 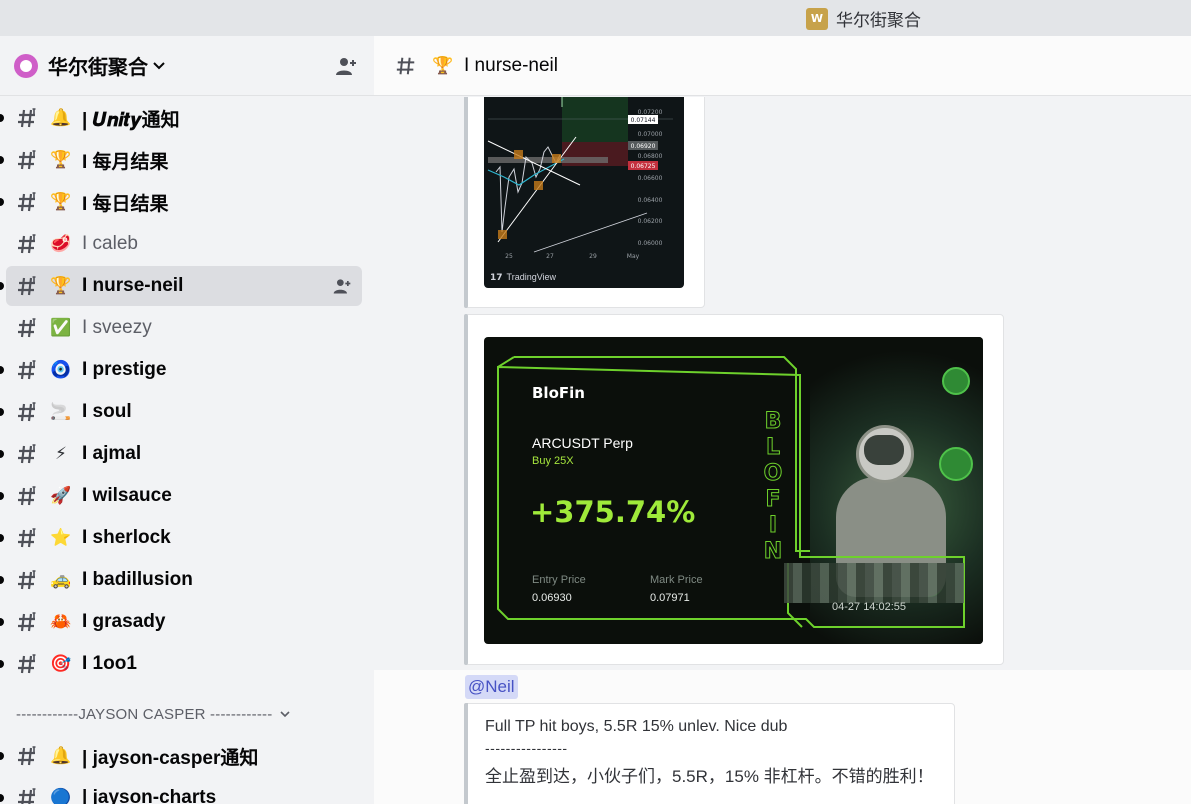 I want to click on channel-name: | 𝑼𝒏𝒊𝒕𝒚通知, so click(x=131, y=120).